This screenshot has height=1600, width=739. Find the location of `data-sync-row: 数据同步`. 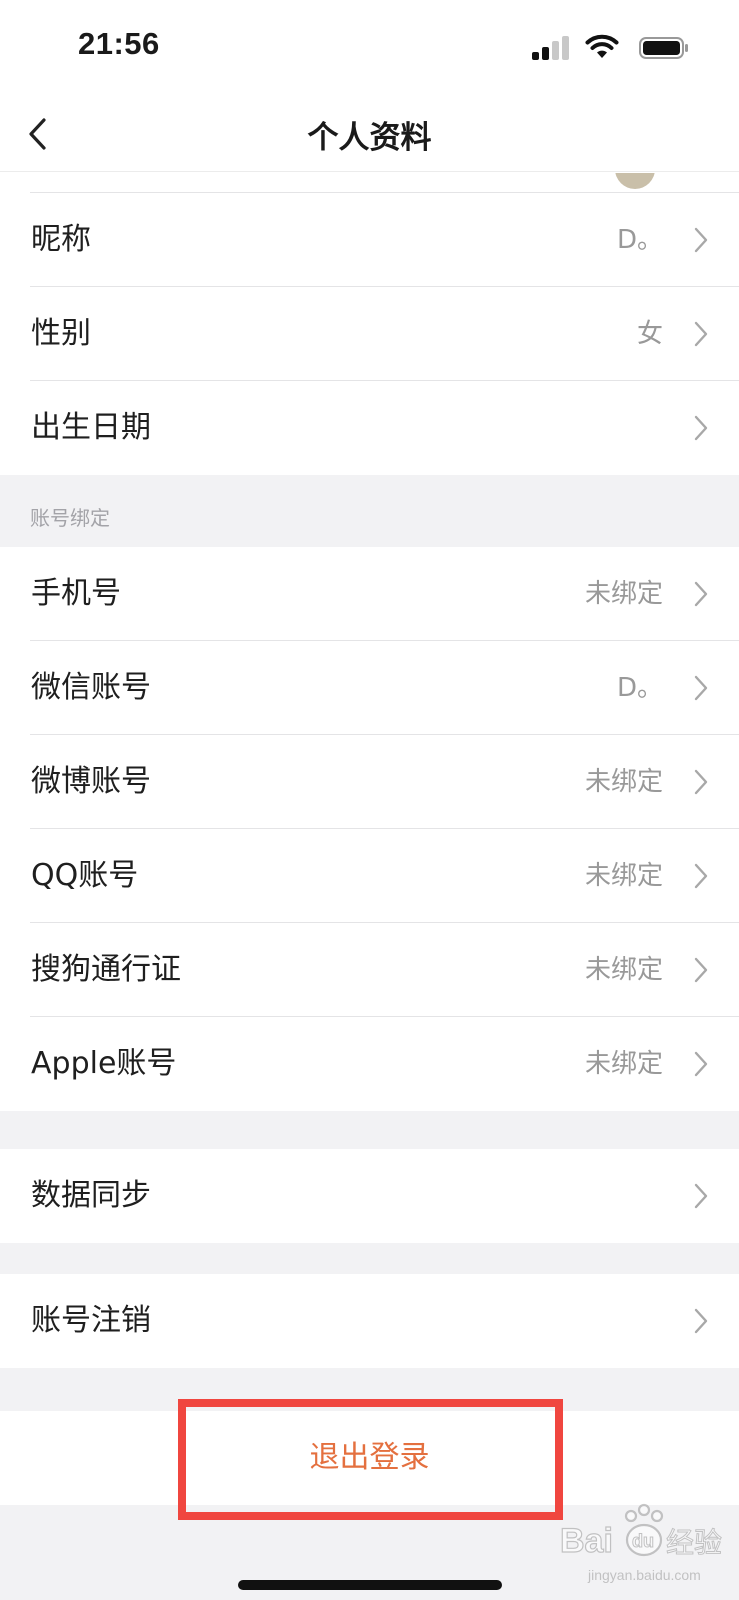

data-sync-row: 数据同步 is located at coordinates (369, 1196).